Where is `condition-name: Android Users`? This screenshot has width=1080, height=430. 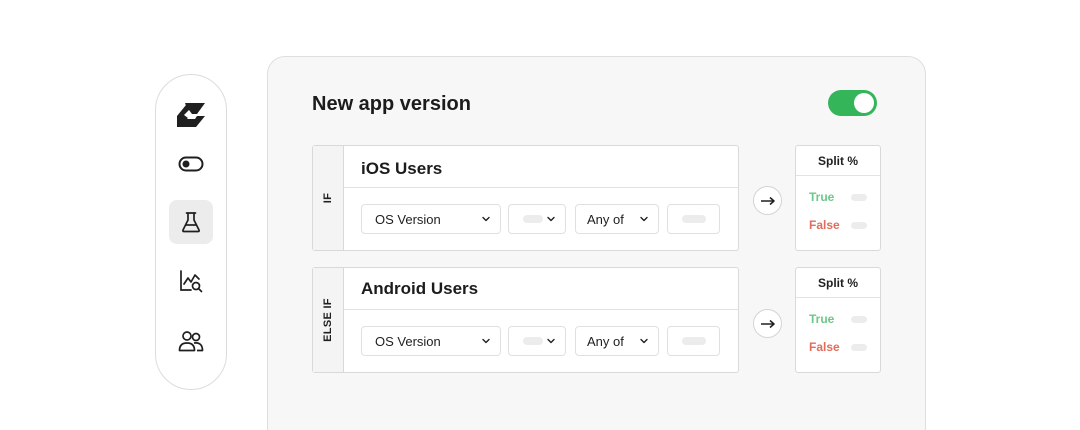
condition-name: Android Users is located at coordinates (420, 288).